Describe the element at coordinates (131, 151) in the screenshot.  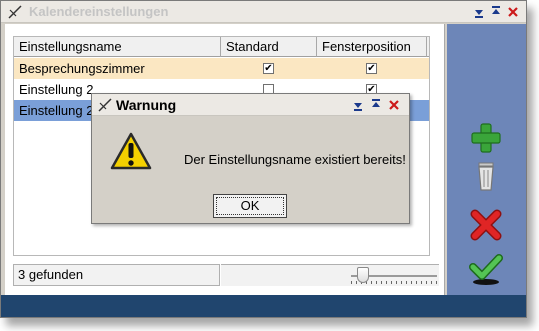
I see `warning-icon` at that location.